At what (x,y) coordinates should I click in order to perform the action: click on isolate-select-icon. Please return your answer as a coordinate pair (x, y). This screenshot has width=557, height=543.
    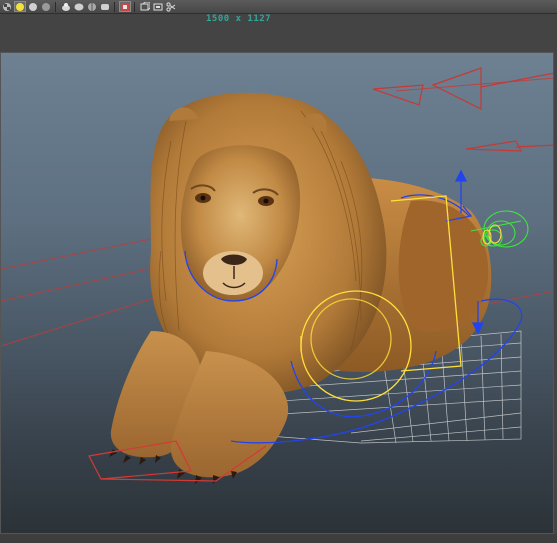
    Looking at the image, I should click on (66, 6).